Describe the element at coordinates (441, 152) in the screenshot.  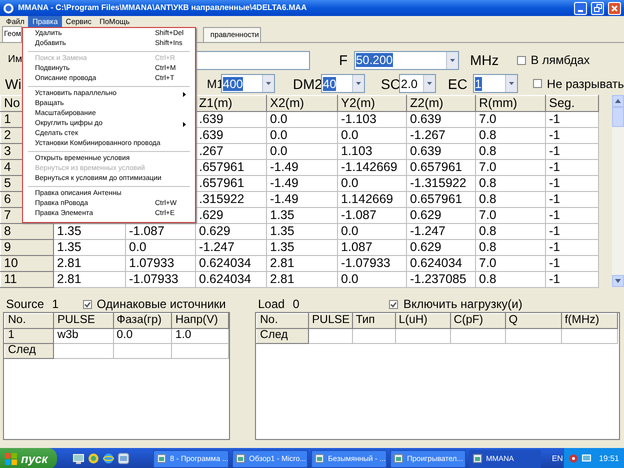
I see `table-cell: 0.639` at that location.